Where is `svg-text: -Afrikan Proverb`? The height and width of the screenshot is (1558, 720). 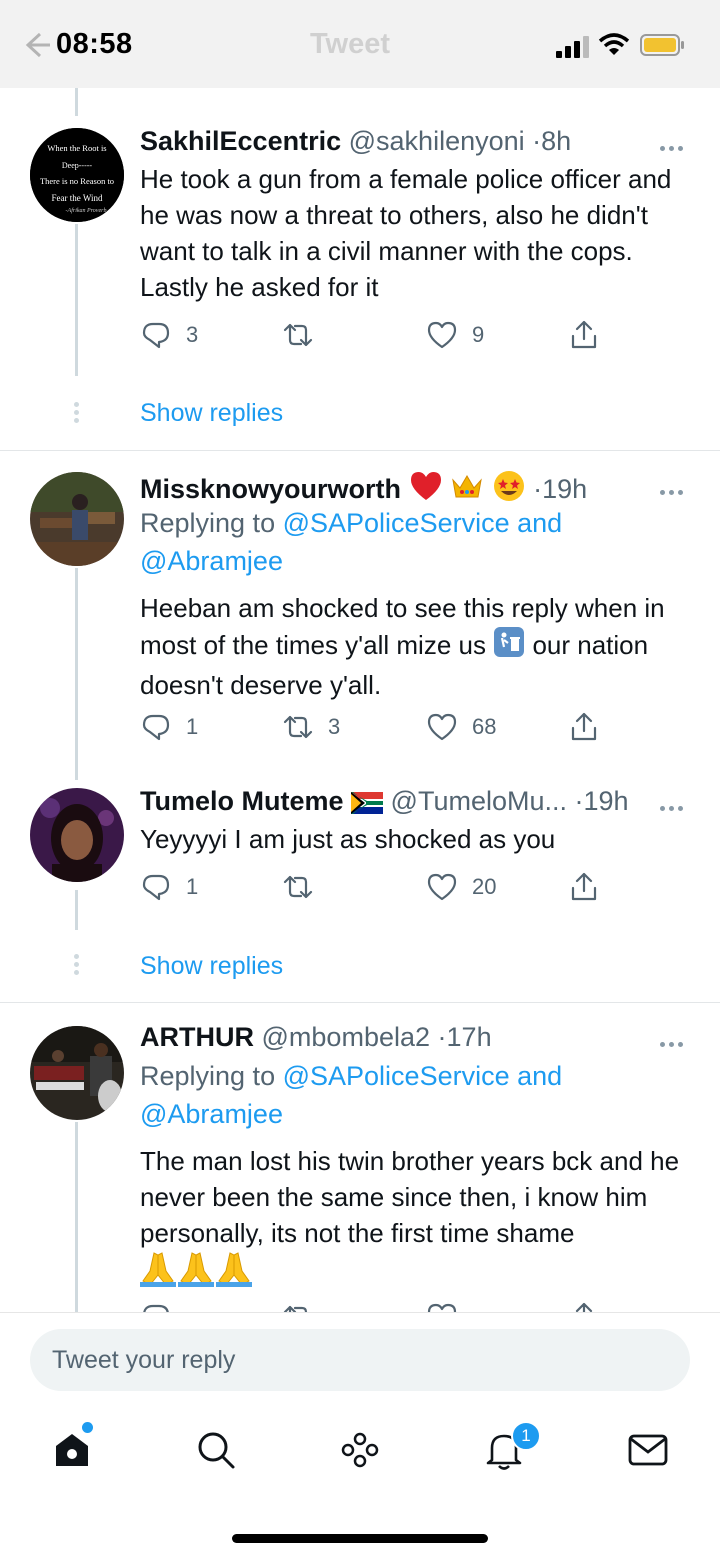 svg-text: -Afrikan Proverb is located at coordinates (86, 210).